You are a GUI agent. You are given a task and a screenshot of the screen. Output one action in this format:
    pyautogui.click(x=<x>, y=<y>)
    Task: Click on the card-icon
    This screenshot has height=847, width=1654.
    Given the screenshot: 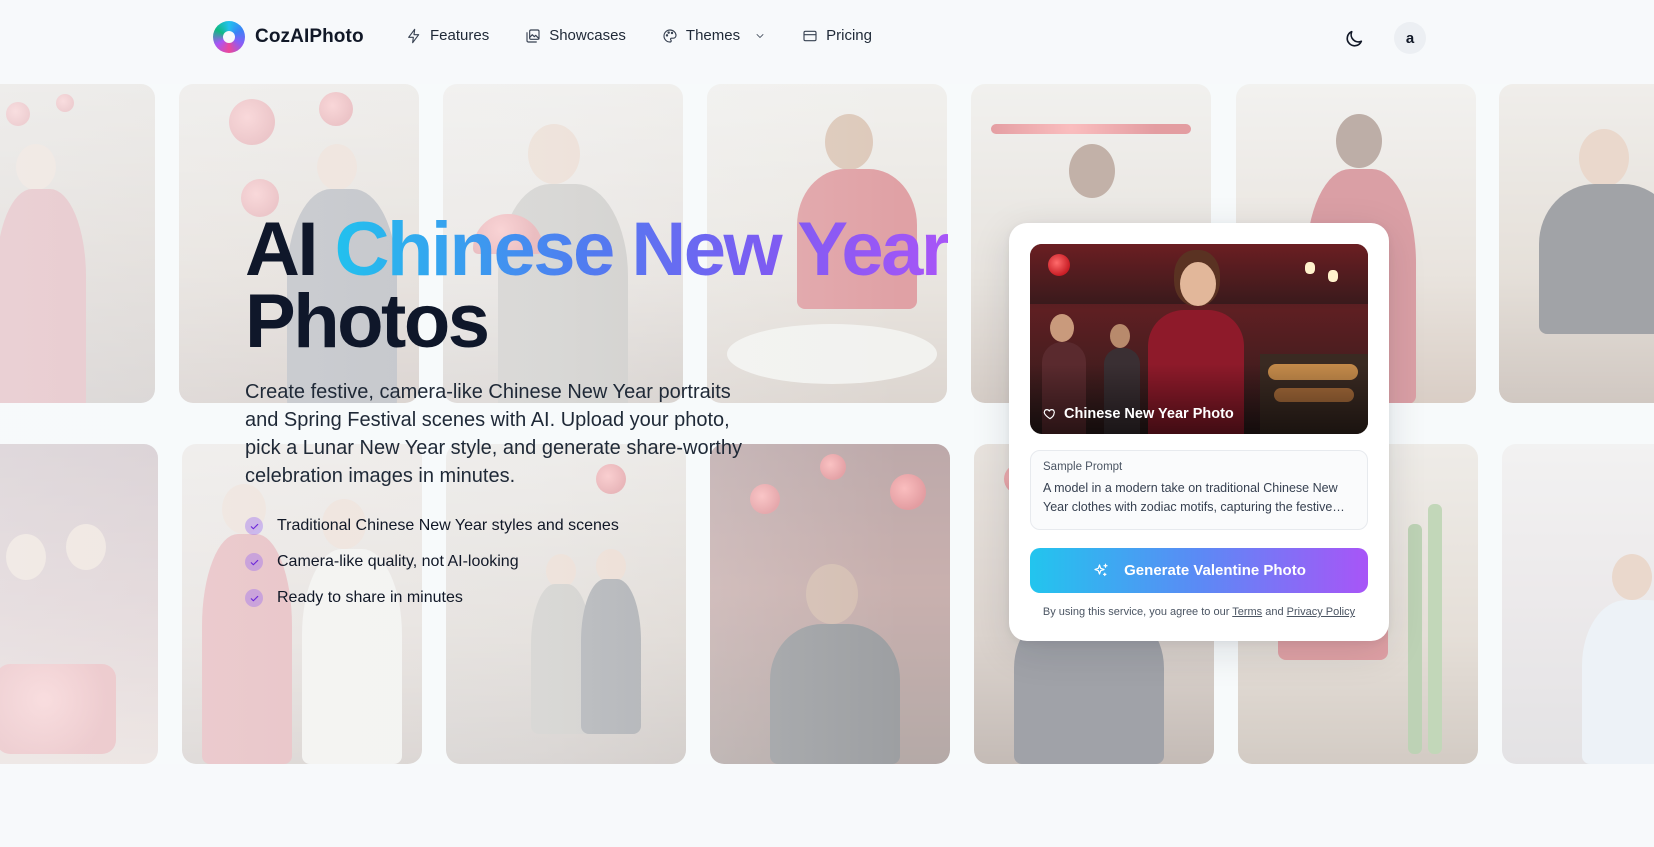 What is the action you would take?
    pyautogui.click(x=810, y=35)
    